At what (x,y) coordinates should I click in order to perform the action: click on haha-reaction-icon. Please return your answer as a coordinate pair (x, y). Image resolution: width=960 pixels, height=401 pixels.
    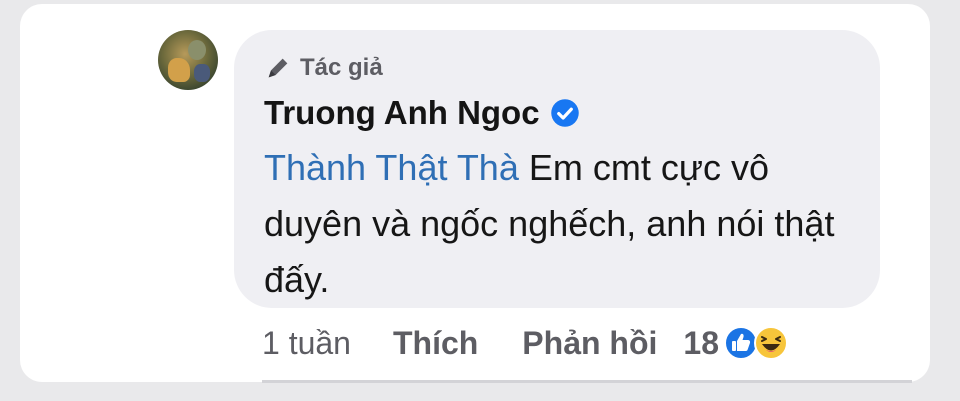
    Looking at the image, I should click on (771, 343).